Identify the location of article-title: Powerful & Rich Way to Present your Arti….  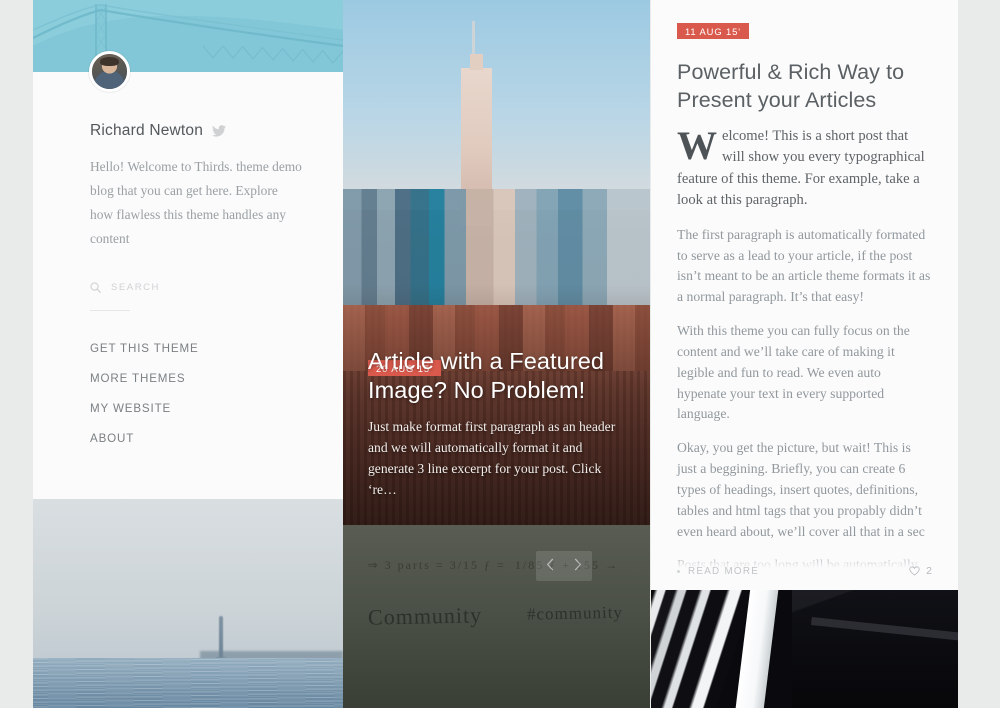
(804, 86).